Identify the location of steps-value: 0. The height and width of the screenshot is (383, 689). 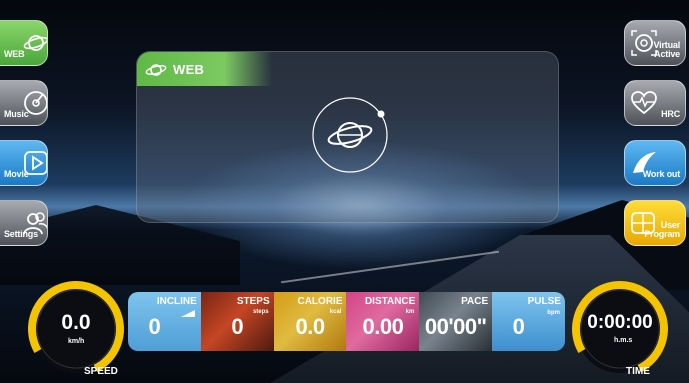
(237, 326).